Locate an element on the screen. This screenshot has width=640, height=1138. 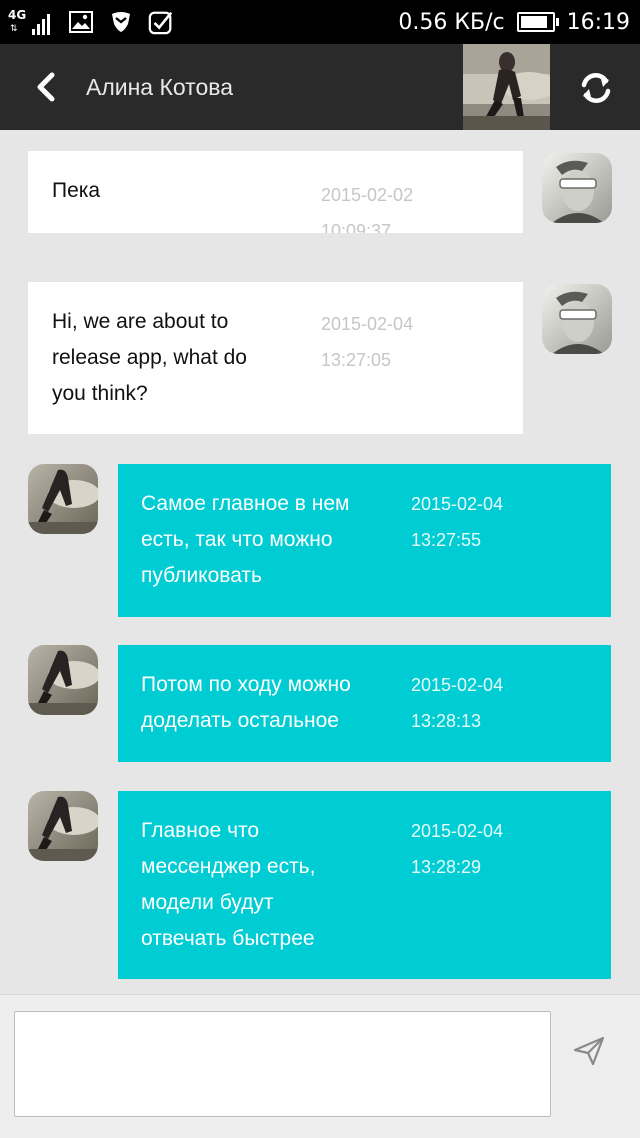
message-input is located at coordinates (282, 1064).